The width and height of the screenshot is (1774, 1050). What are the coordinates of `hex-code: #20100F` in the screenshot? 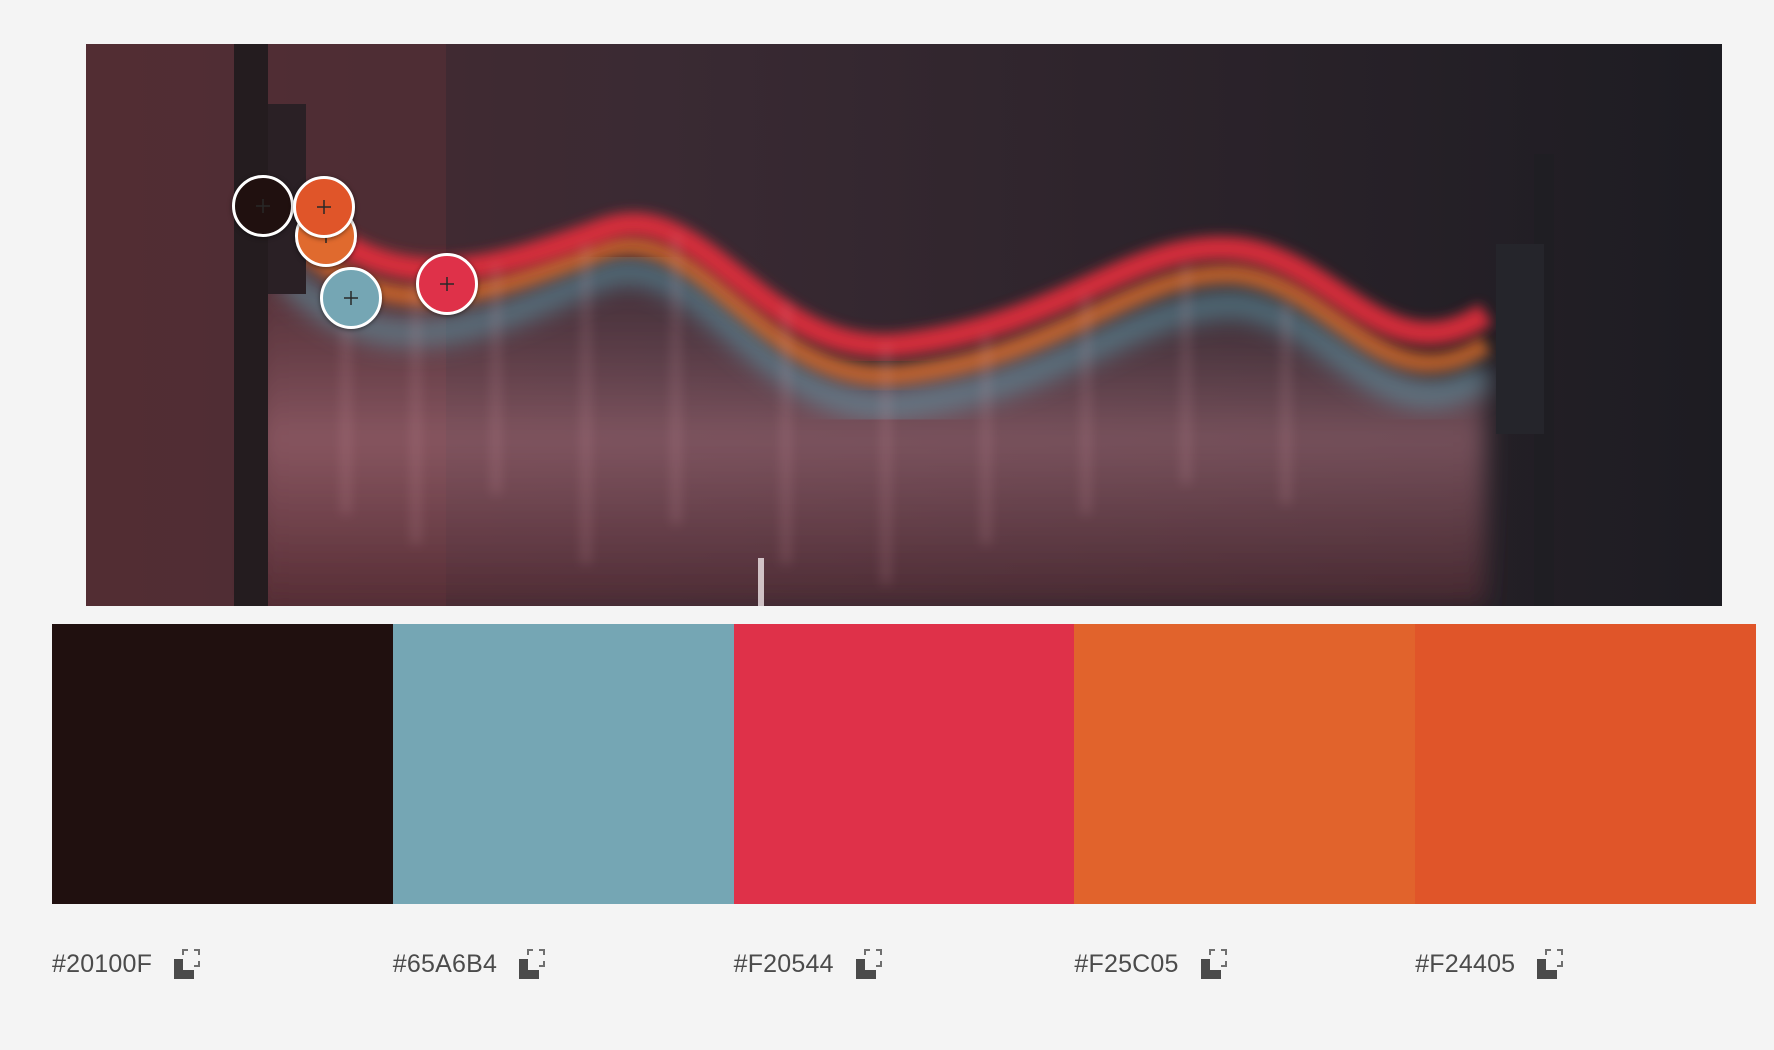 It's located at (102, 964).